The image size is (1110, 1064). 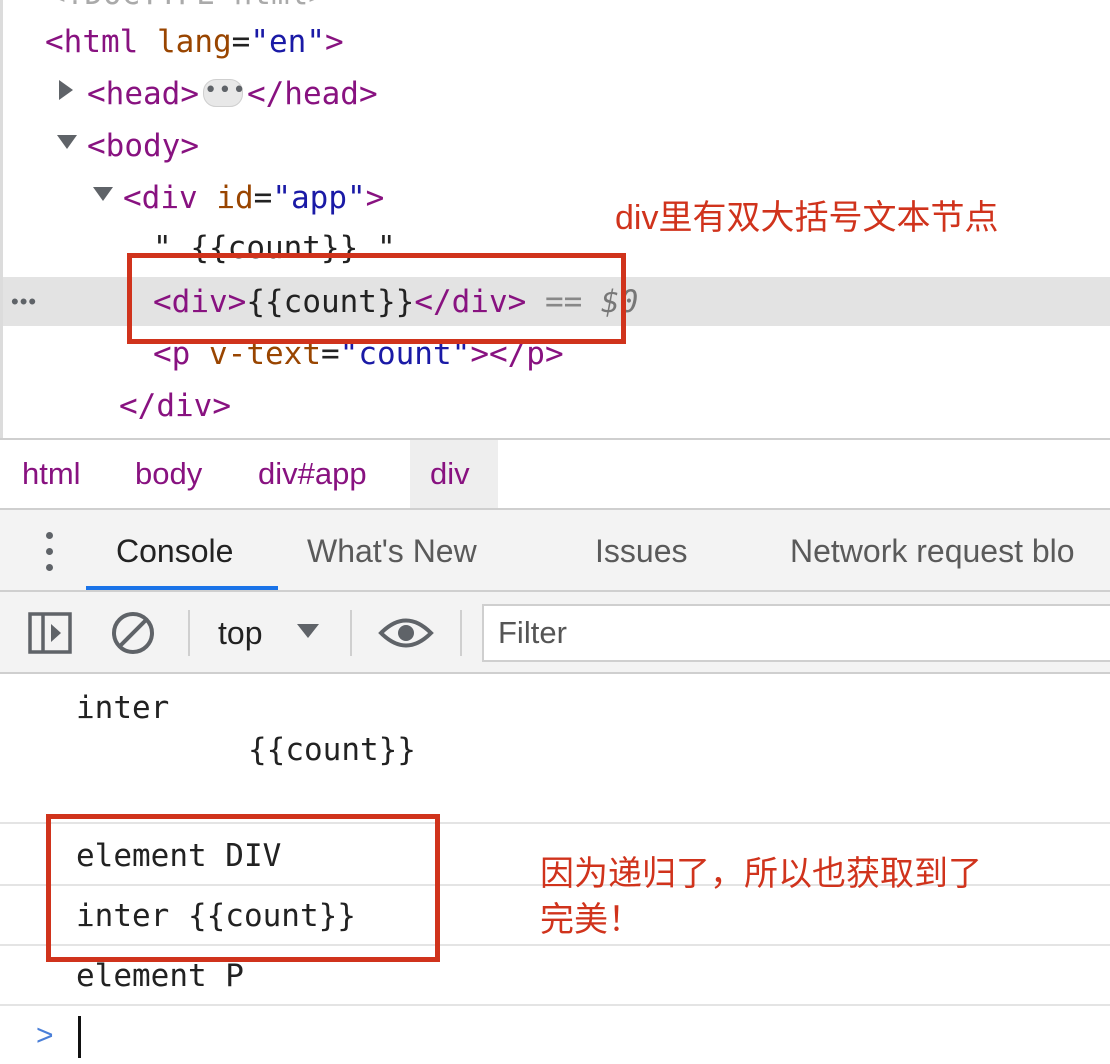 I want to click on annotation-bottom-line2: 完美！, so click(x=591, y=920).